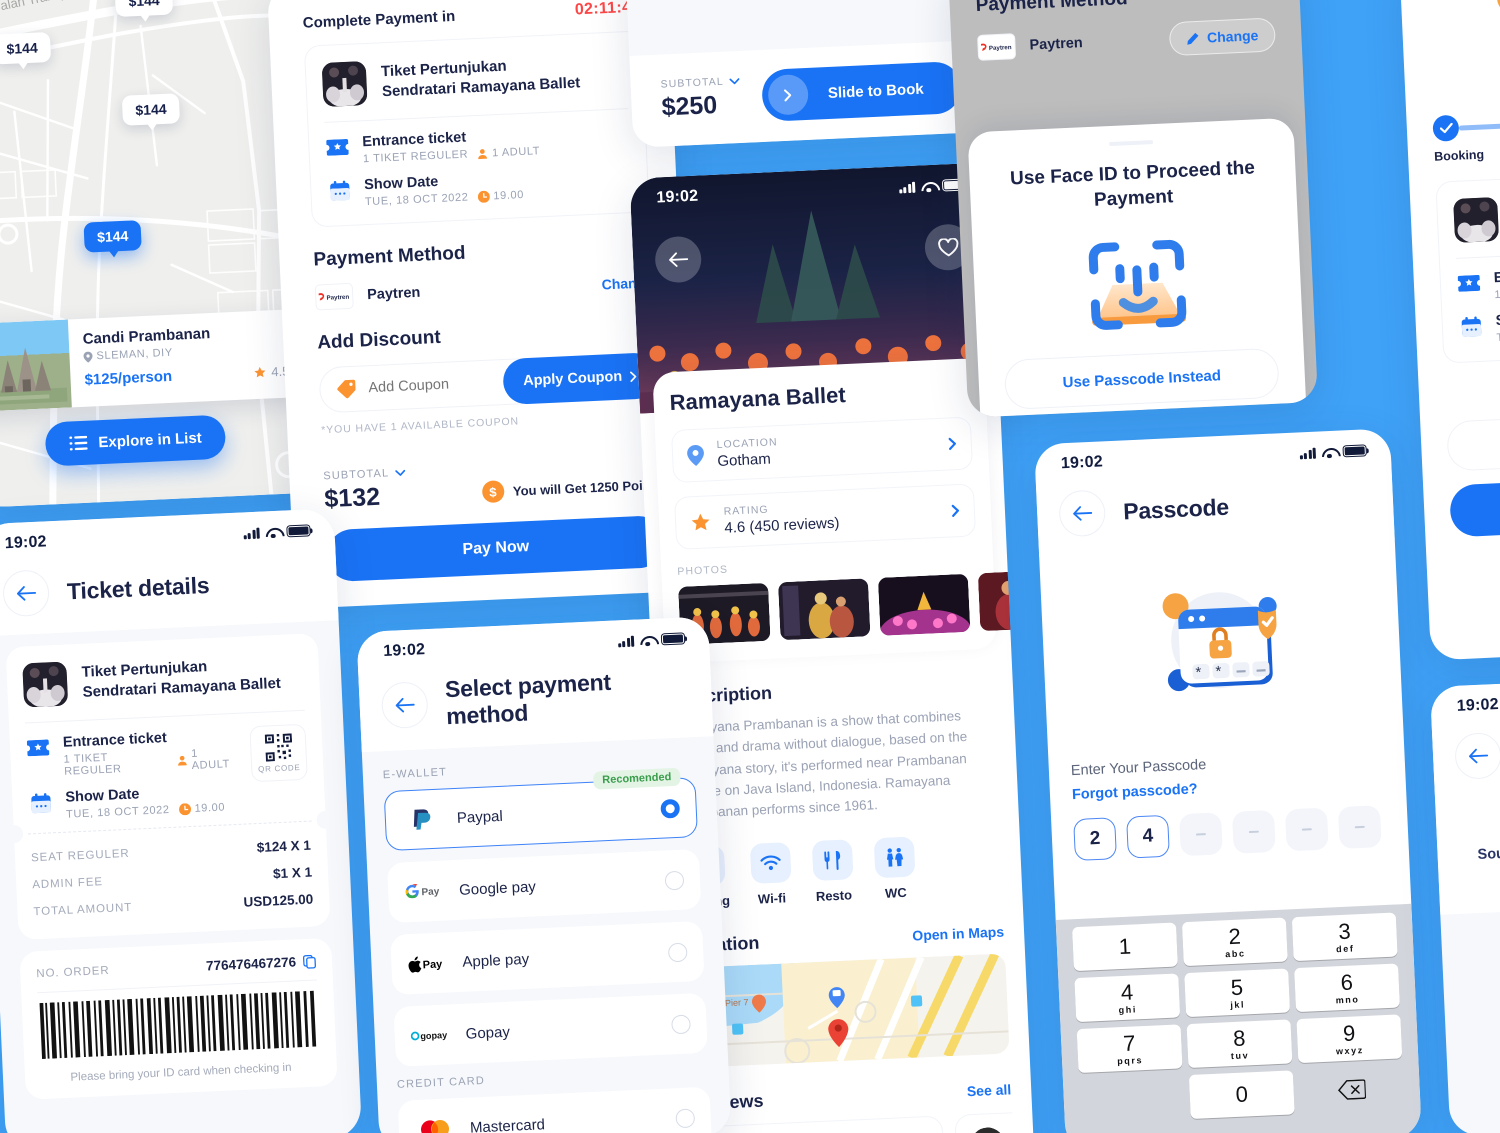  Describe the element at coordinates (1228, 788) in the screenshot. I see `forgot-passcode-link: Forgot passcode?` at that location.